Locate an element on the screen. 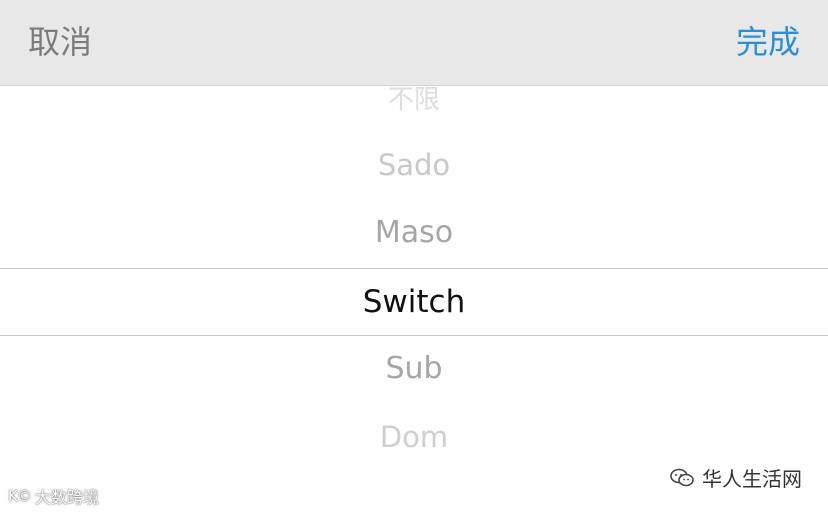  watermark-right: 华人生活网 is located at coordinates (736, 477).